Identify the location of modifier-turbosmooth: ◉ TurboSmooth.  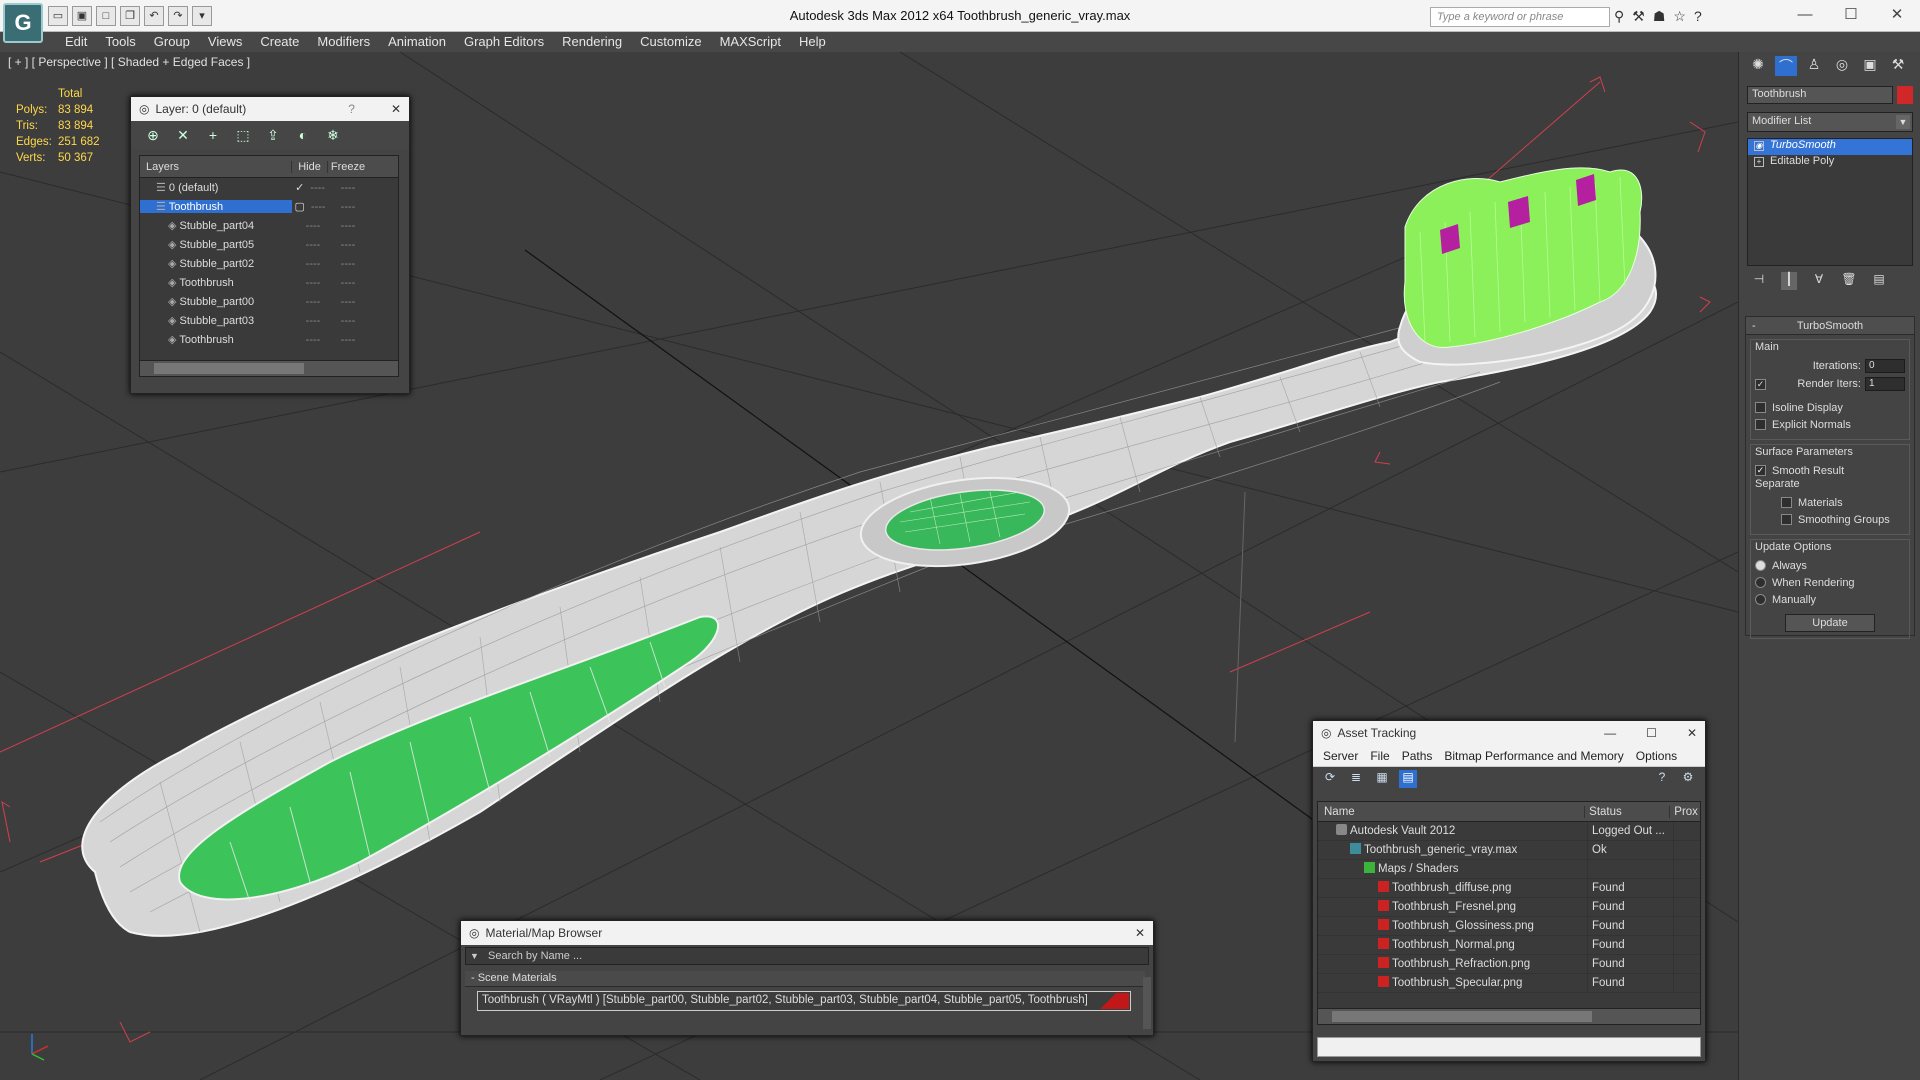
(1830, 147).